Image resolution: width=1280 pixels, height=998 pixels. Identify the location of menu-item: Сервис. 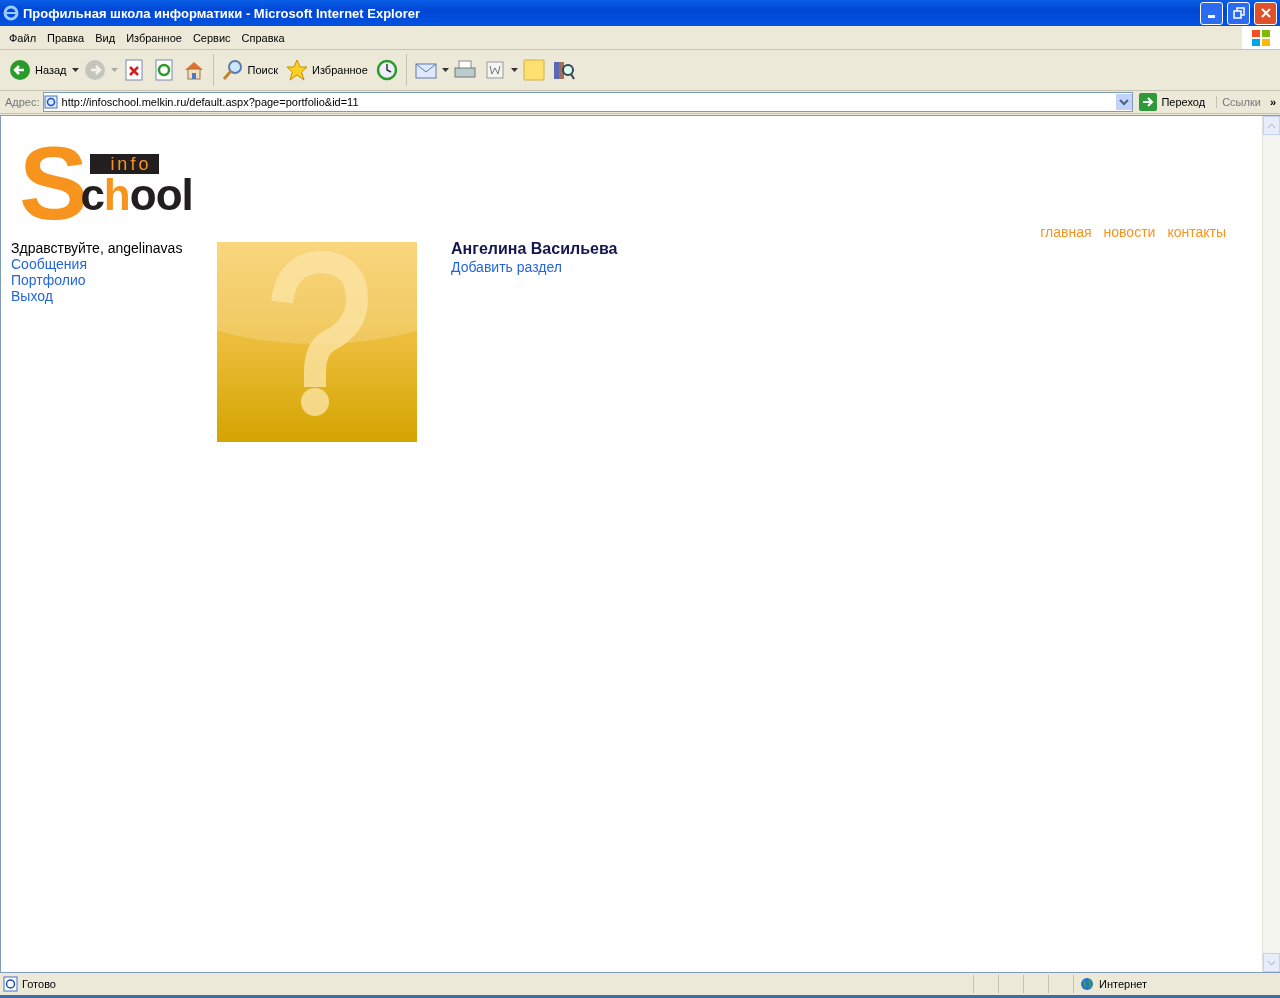
(212, 37).